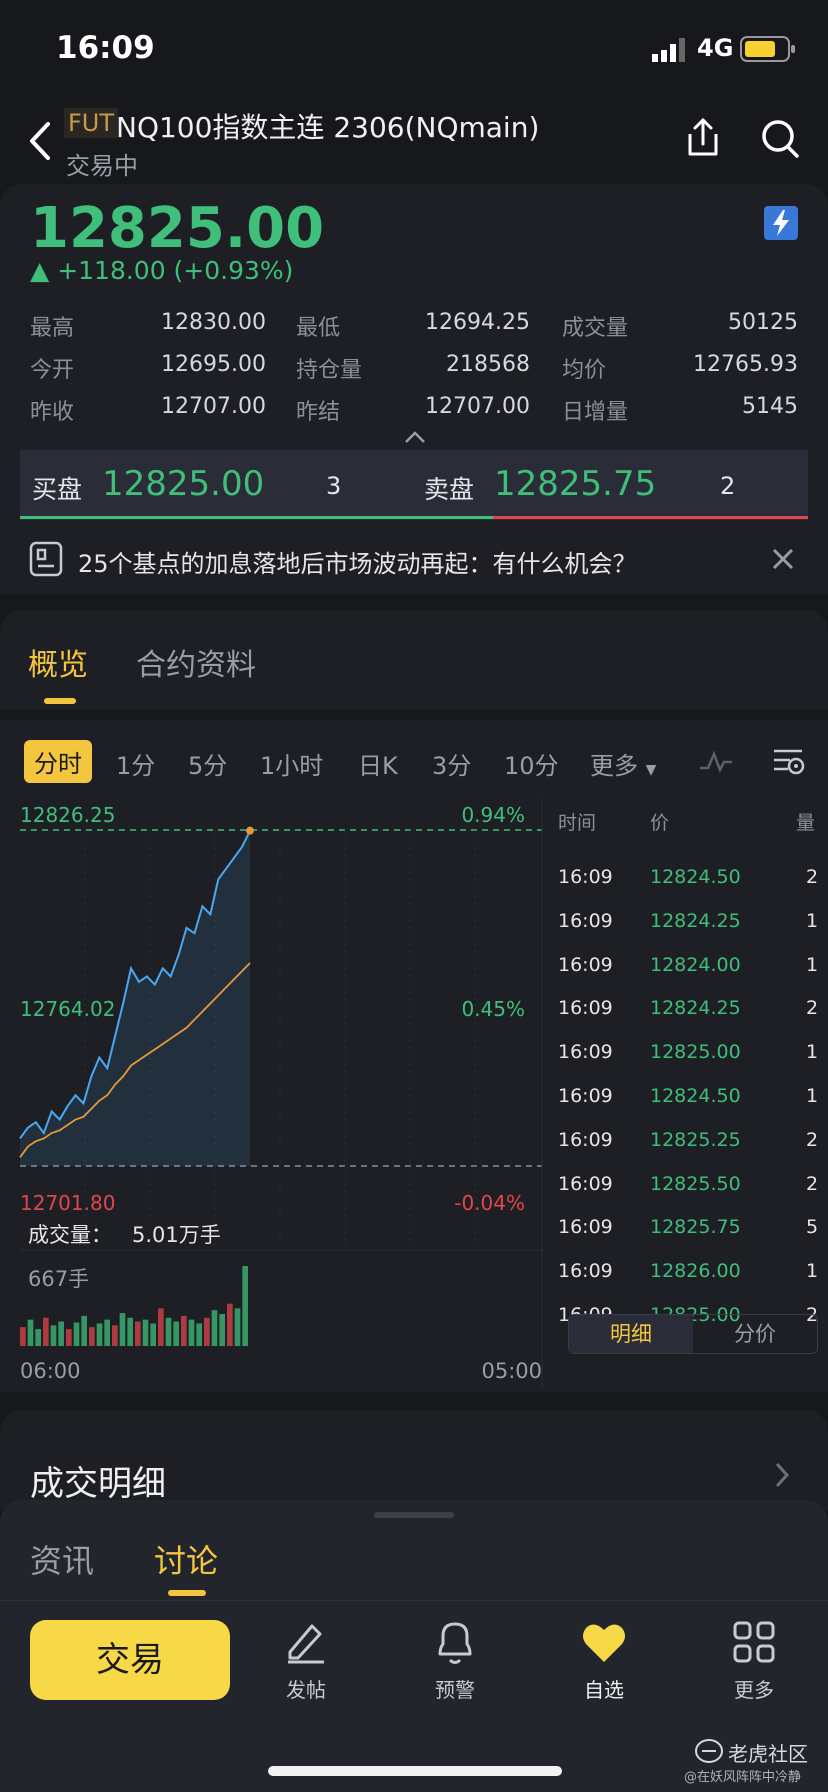 The image size is (828, 1792). Describe the element at coordinates (781, 223) in the screenshot. I see `lightning-icon` at that location.